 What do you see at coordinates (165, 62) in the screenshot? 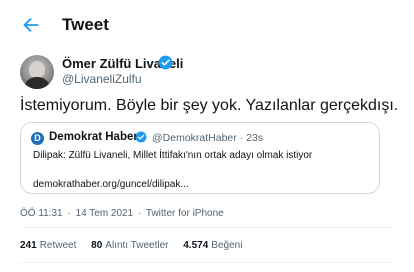
I see `verified-badge-icon` at bounding box center [165, 62].